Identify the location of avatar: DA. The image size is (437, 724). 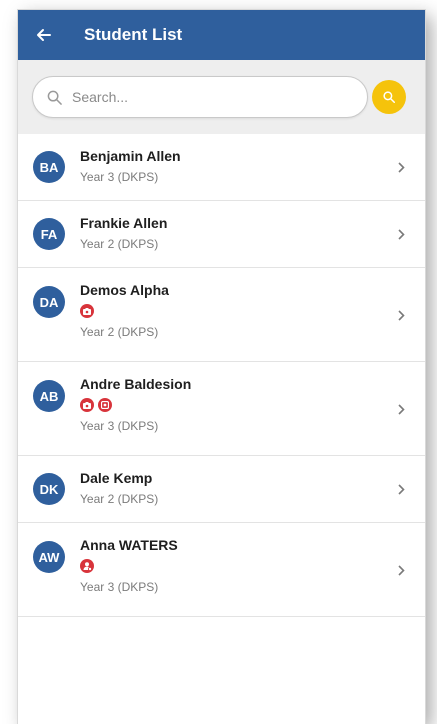
(49, 302).